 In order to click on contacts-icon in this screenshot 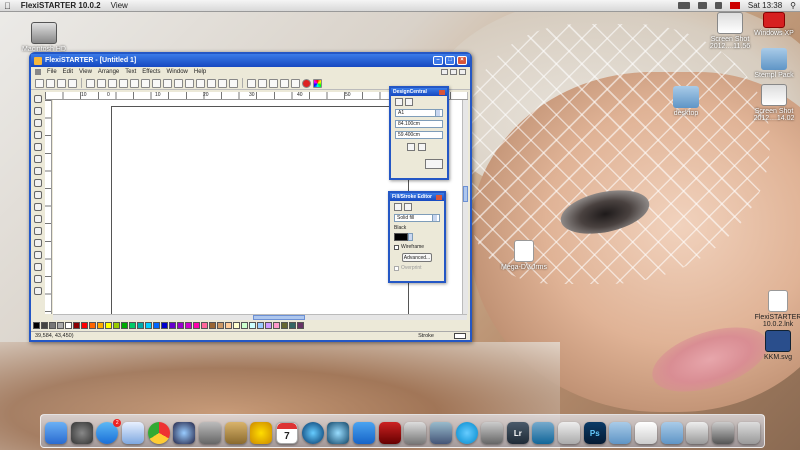, I will do `click(235, 433)`.